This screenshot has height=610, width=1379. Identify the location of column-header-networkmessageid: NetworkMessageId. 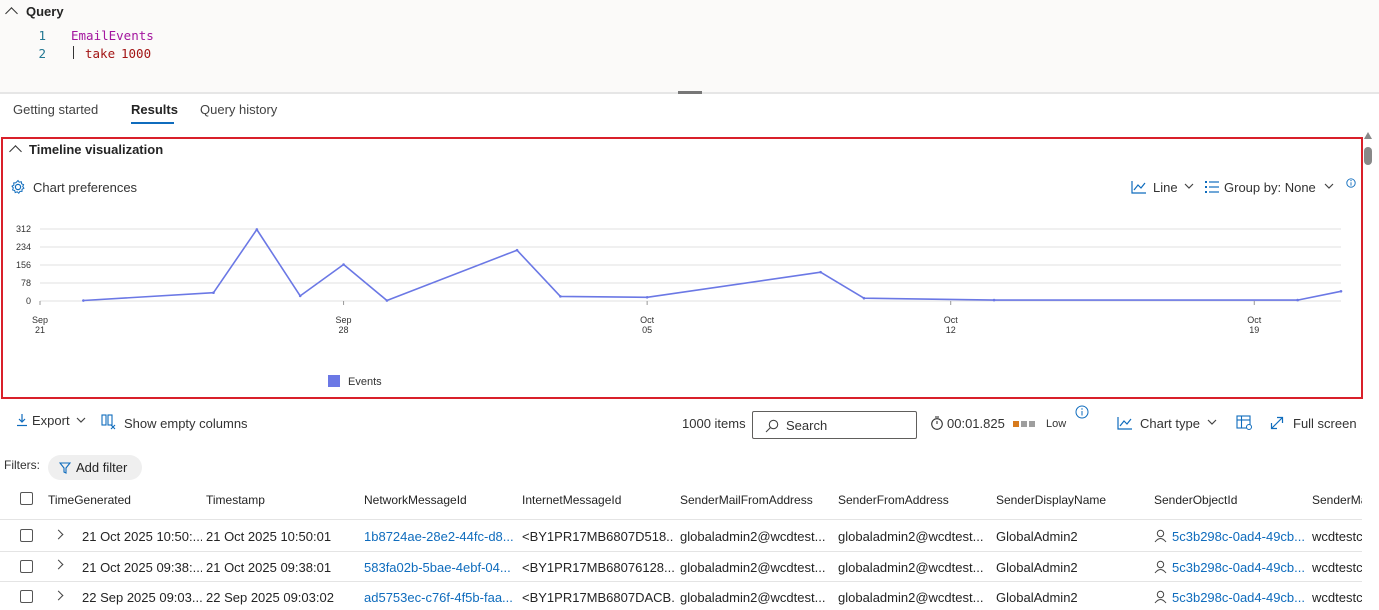
(415, 500).